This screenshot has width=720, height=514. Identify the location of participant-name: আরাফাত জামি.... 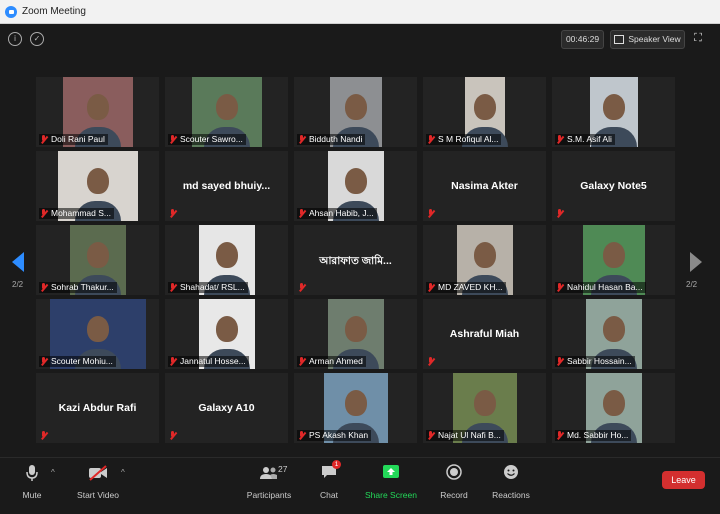
(355, 261).